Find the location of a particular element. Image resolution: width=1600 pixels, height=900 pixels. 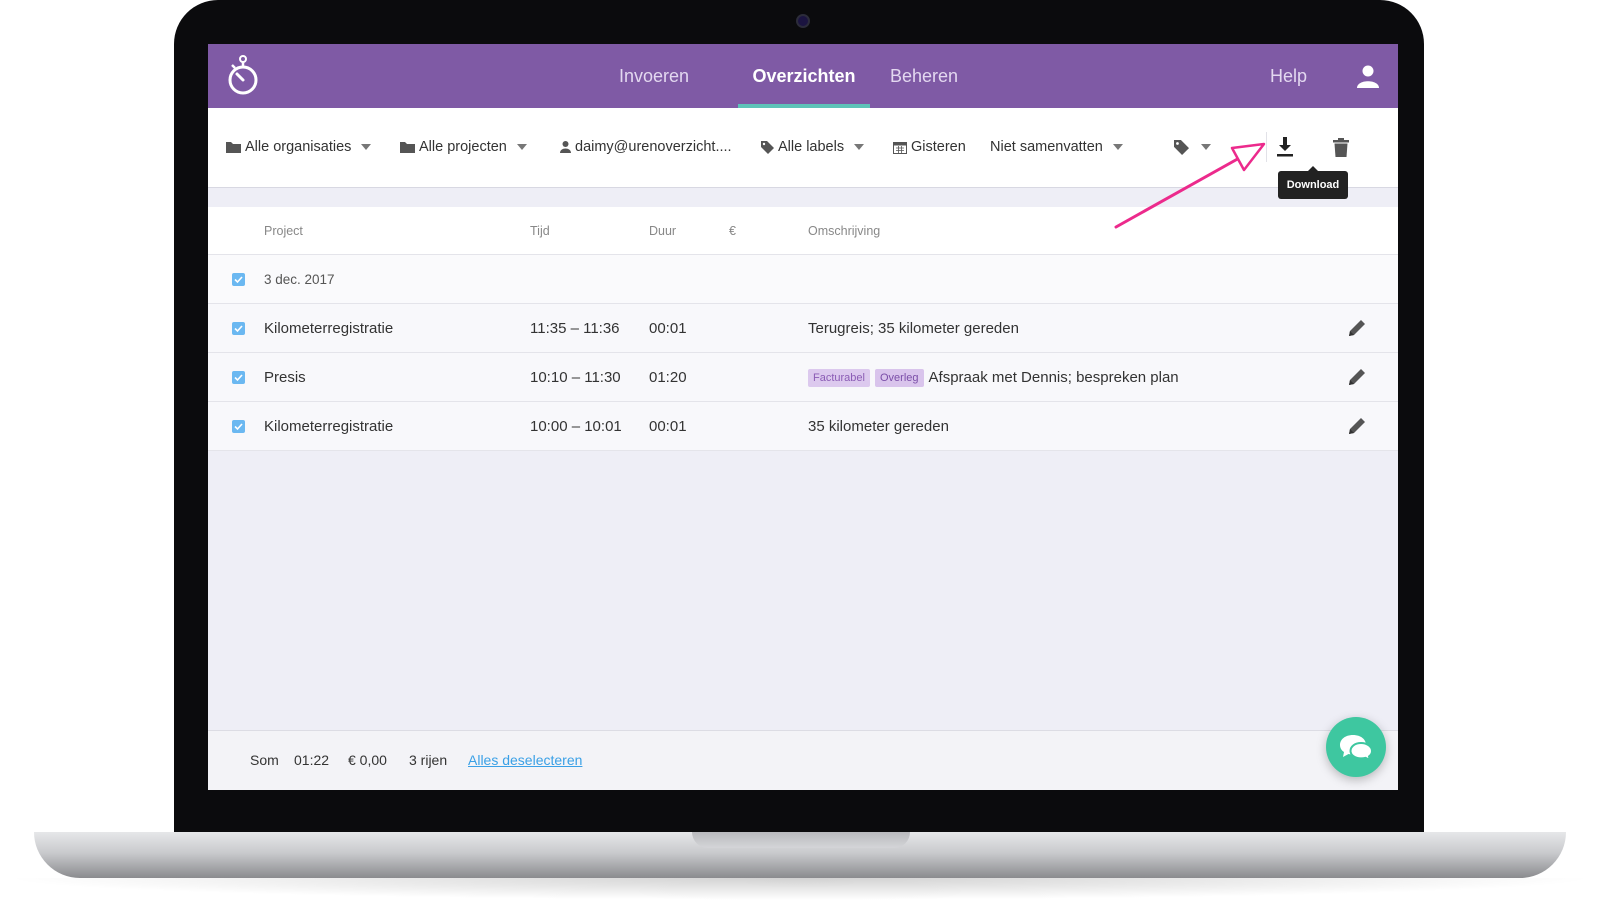

sum-label: Som is located at coordinates (264, 760).